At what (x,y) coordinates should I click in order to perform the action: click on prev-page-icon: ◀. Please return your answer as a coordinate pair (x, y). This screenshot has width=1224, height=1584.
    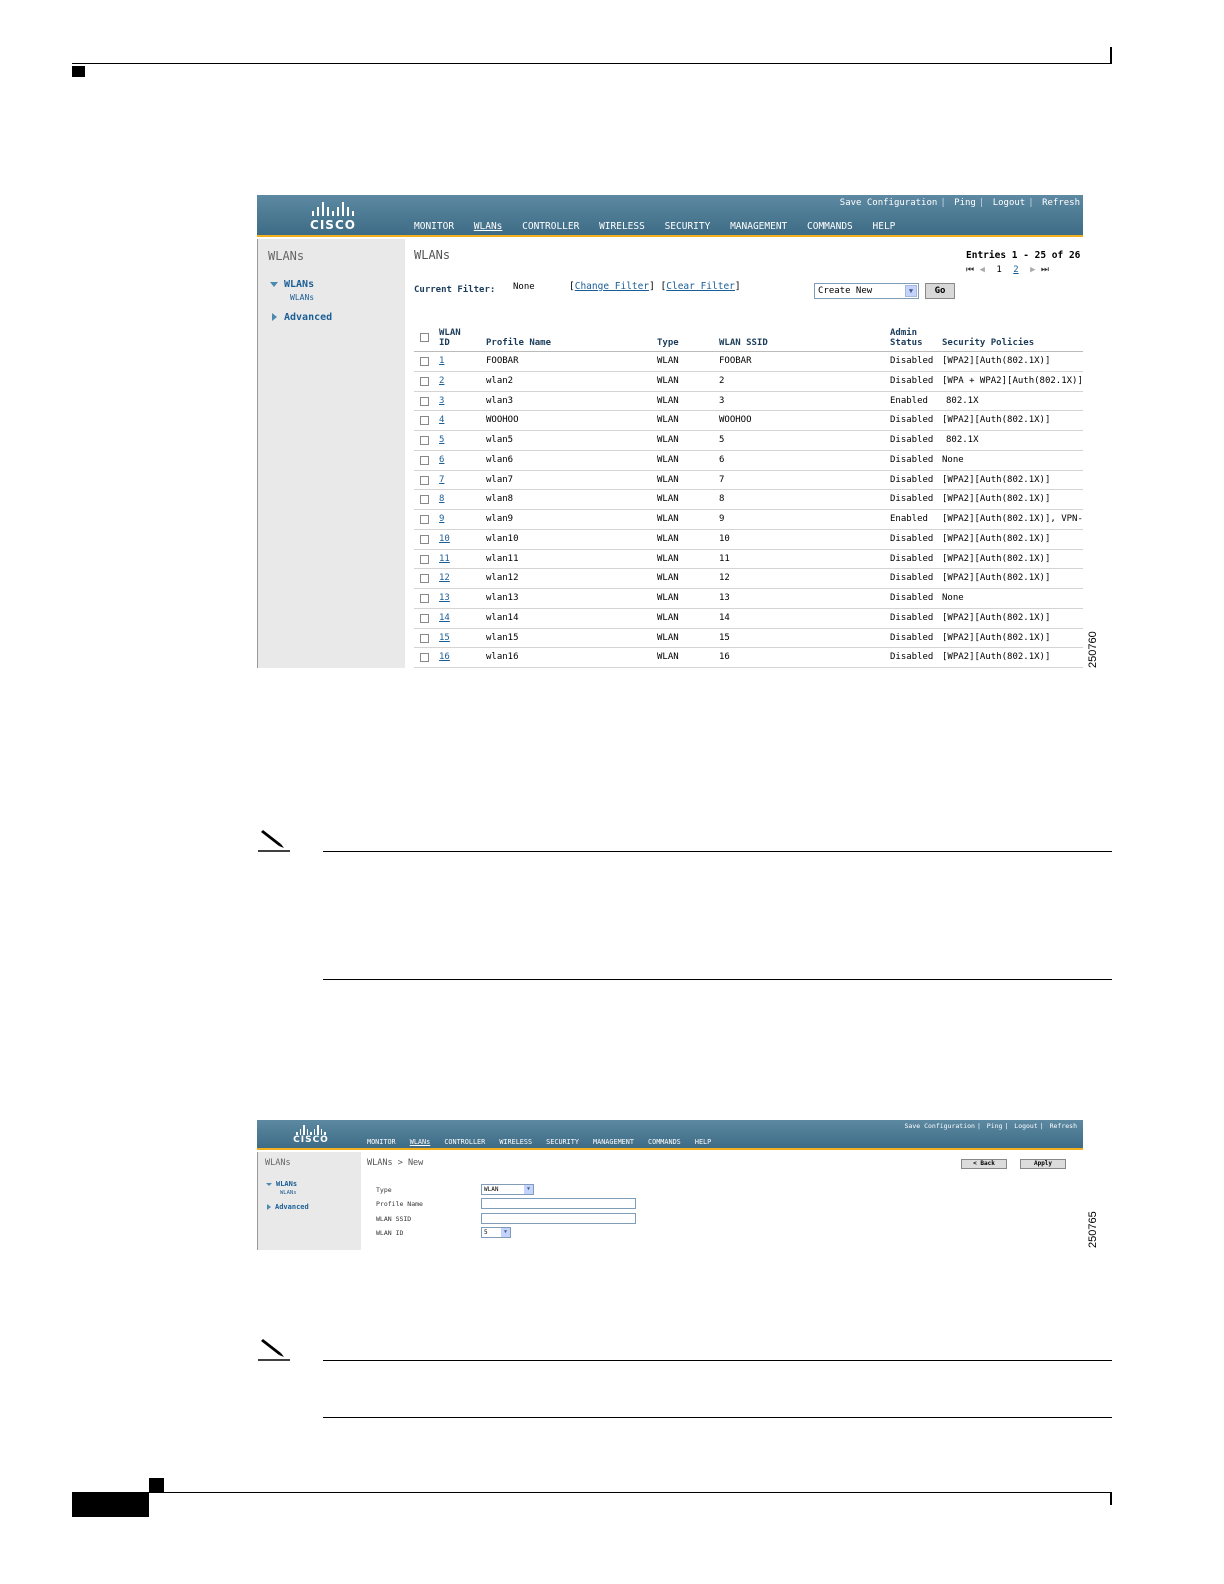
    Looking at the image, I should click on (982, 270).